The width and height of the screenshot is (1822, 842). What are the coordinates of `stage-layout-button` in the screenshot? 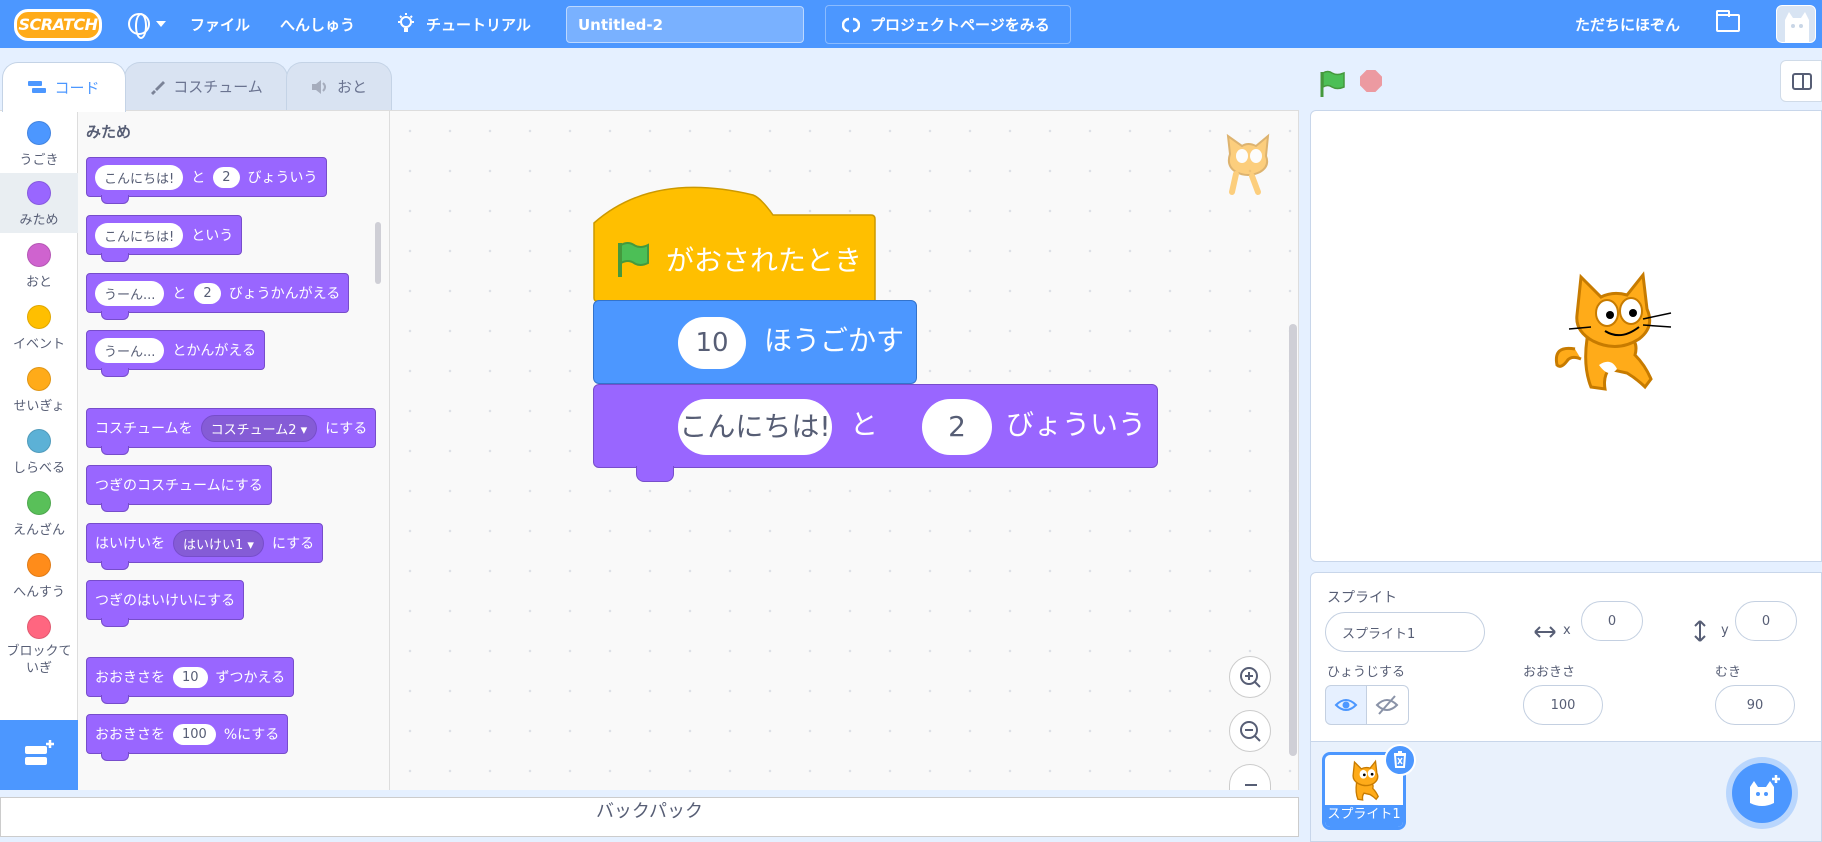 It's located at (1801, 81).